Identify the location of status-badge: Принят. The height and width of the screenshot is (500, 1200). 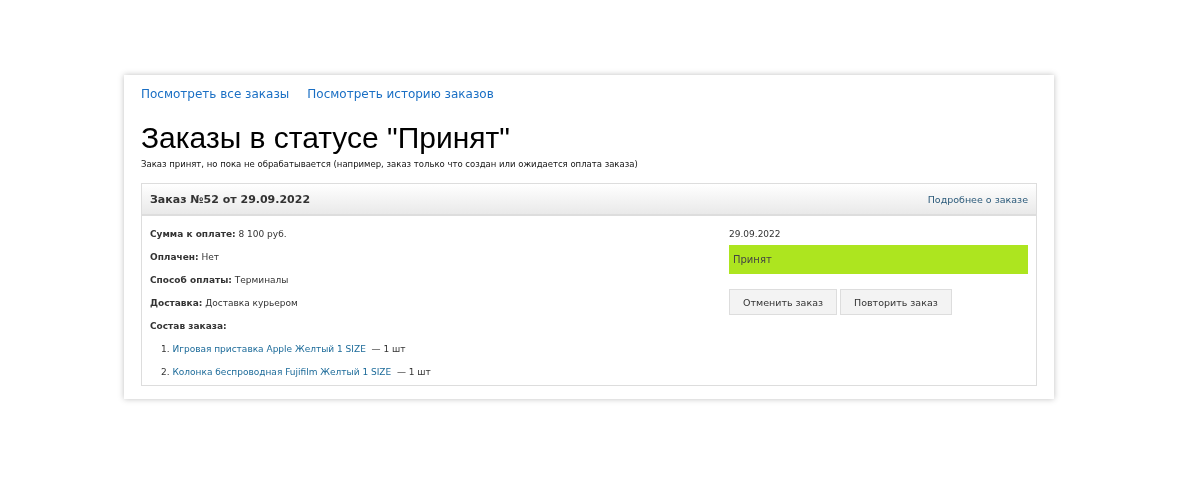
(878, 259).